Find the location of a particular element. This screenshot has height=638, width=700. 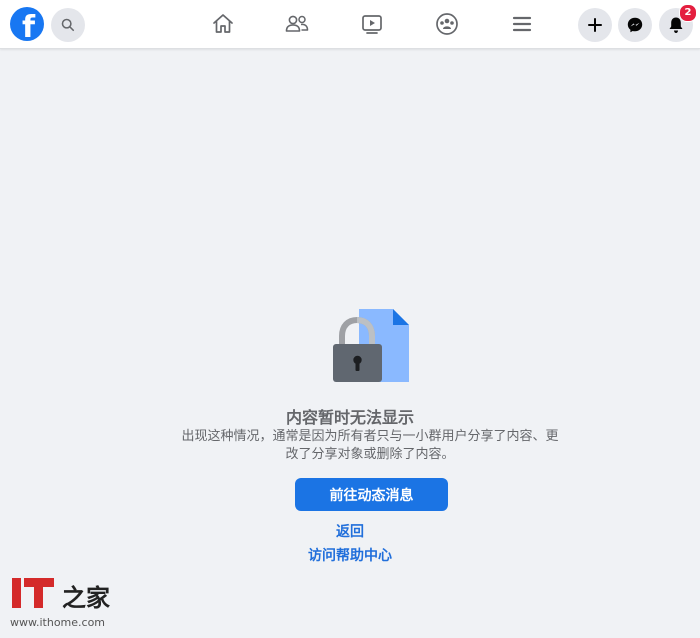

facebook-logo: f is located at coordinates (27, 24).